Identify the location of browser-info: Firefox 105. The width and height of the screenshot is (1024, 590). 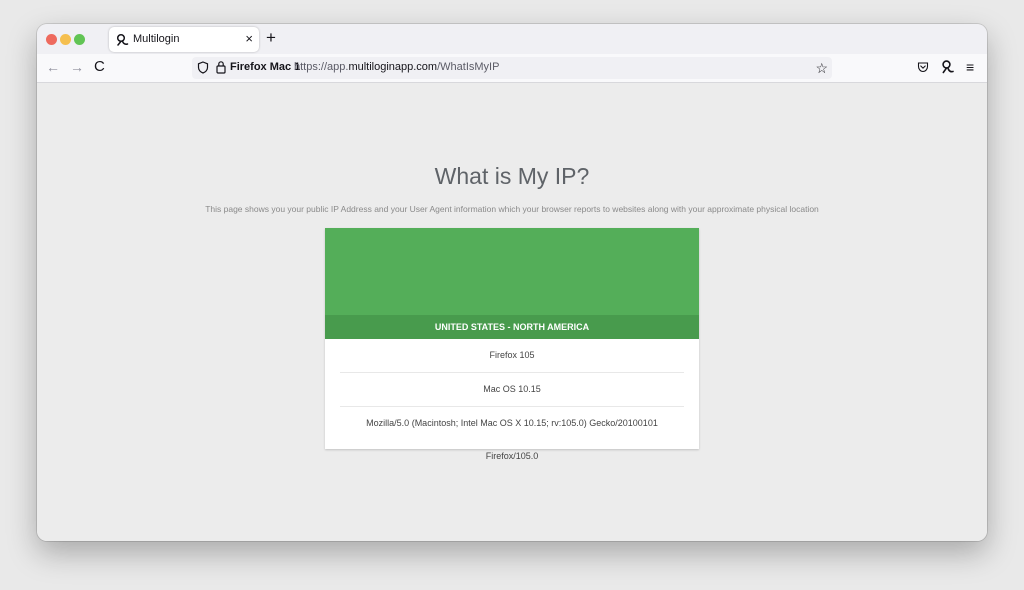
(512, 356).